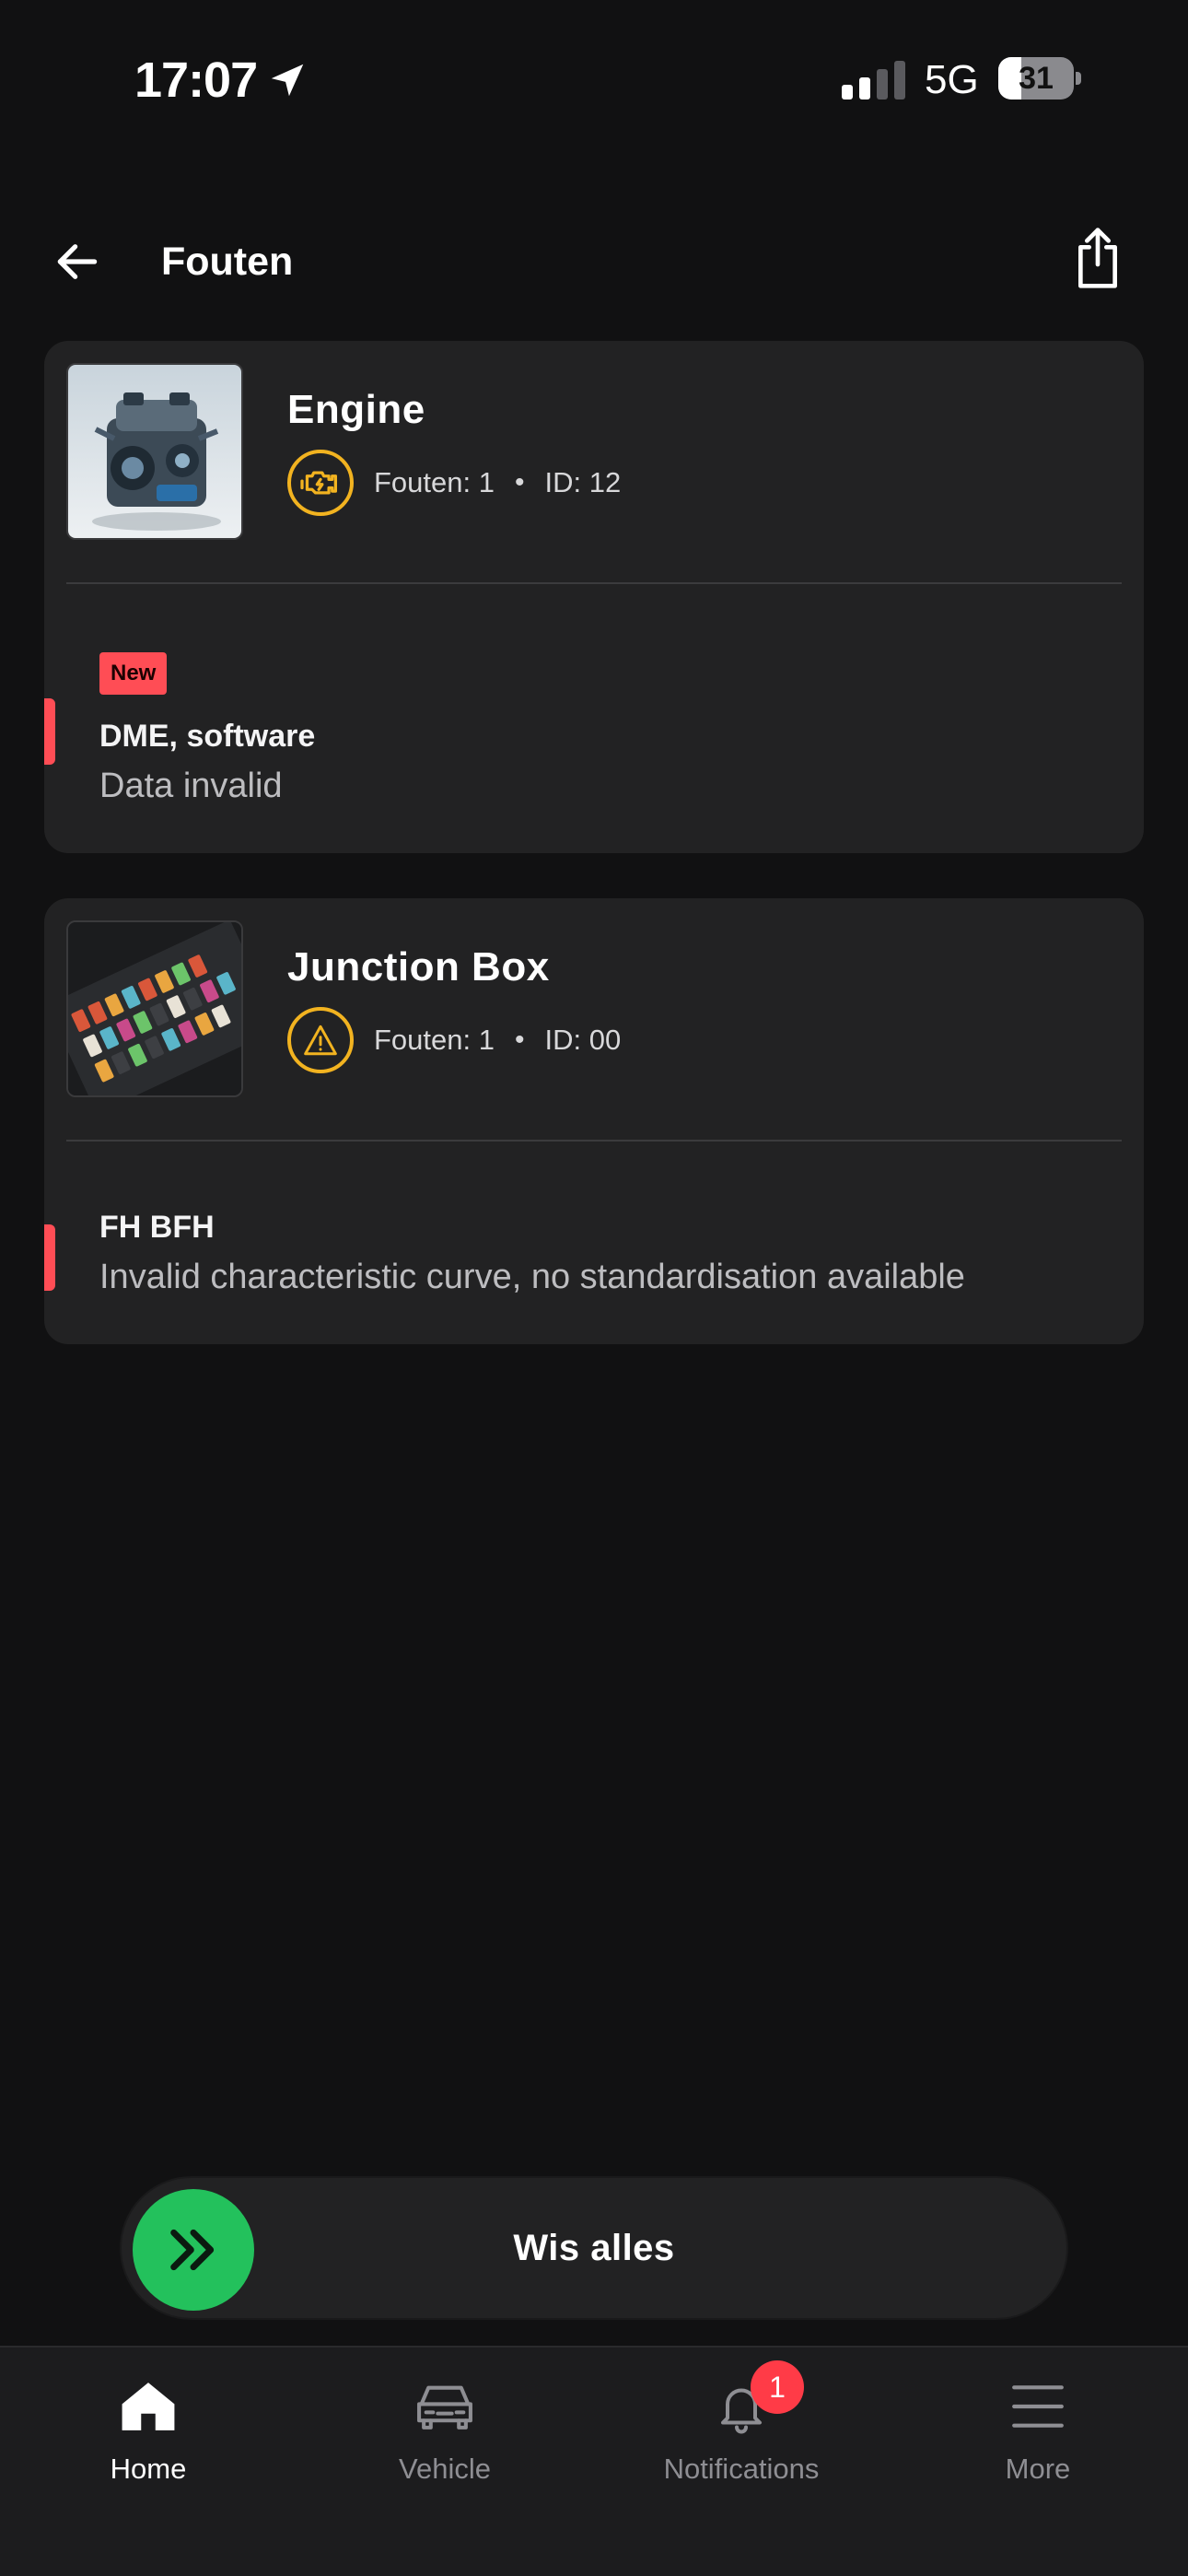  I want to click on module-header: Engine Fouten: 1 • ID: 12, so click(594, 462).